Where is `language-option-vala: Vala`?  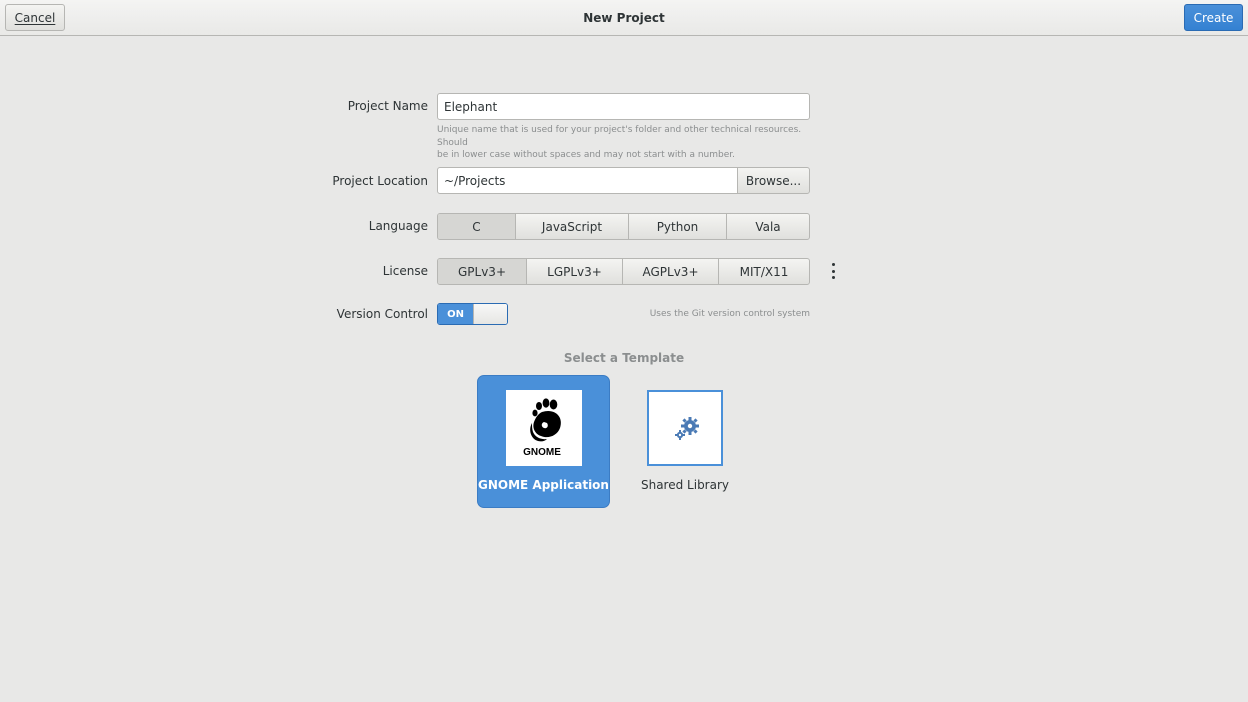 language-option-vala: Vala is located at coordinates (767, 226).